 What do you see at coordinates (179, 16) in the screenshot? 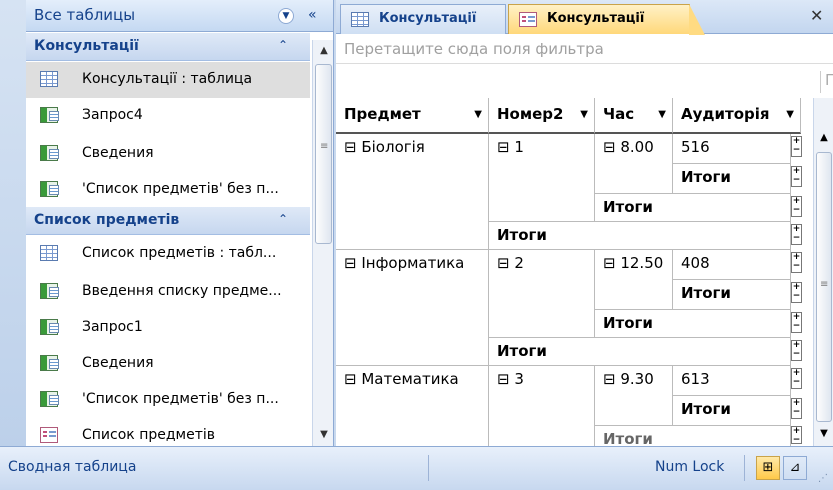
I see `nav-pane-header: Все таблицы ▼ «` at bounding box center [179, 16].